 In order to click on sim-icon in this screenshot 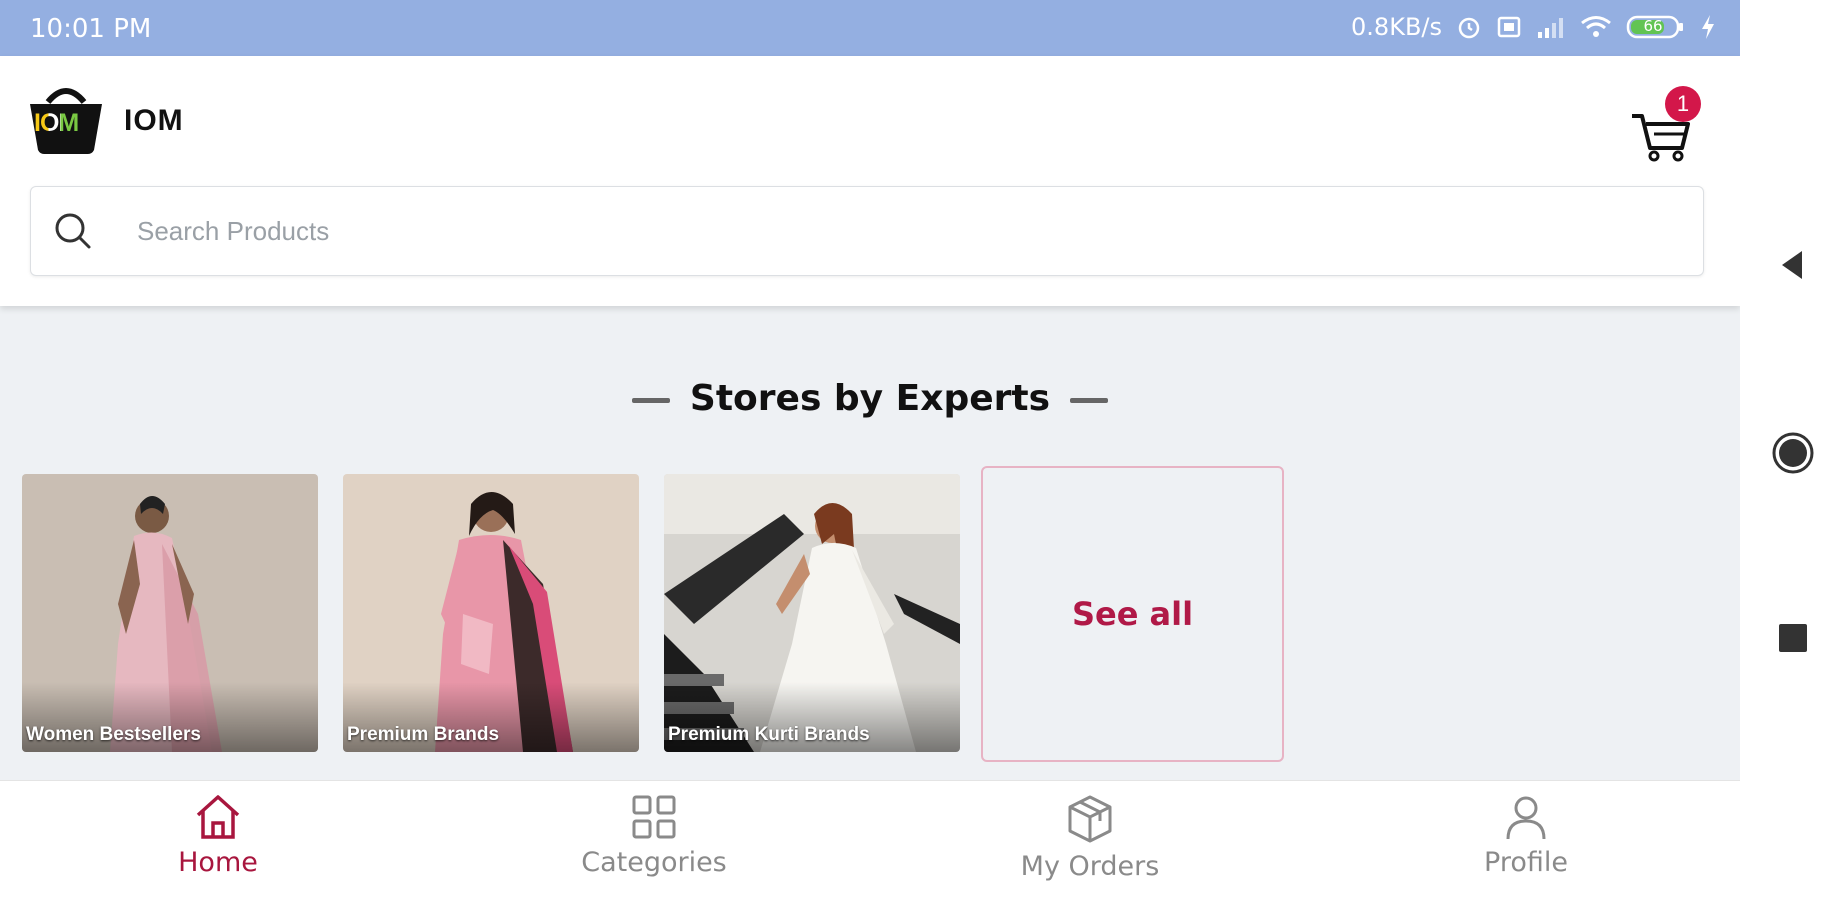, I will do `click(1509, 27)`.